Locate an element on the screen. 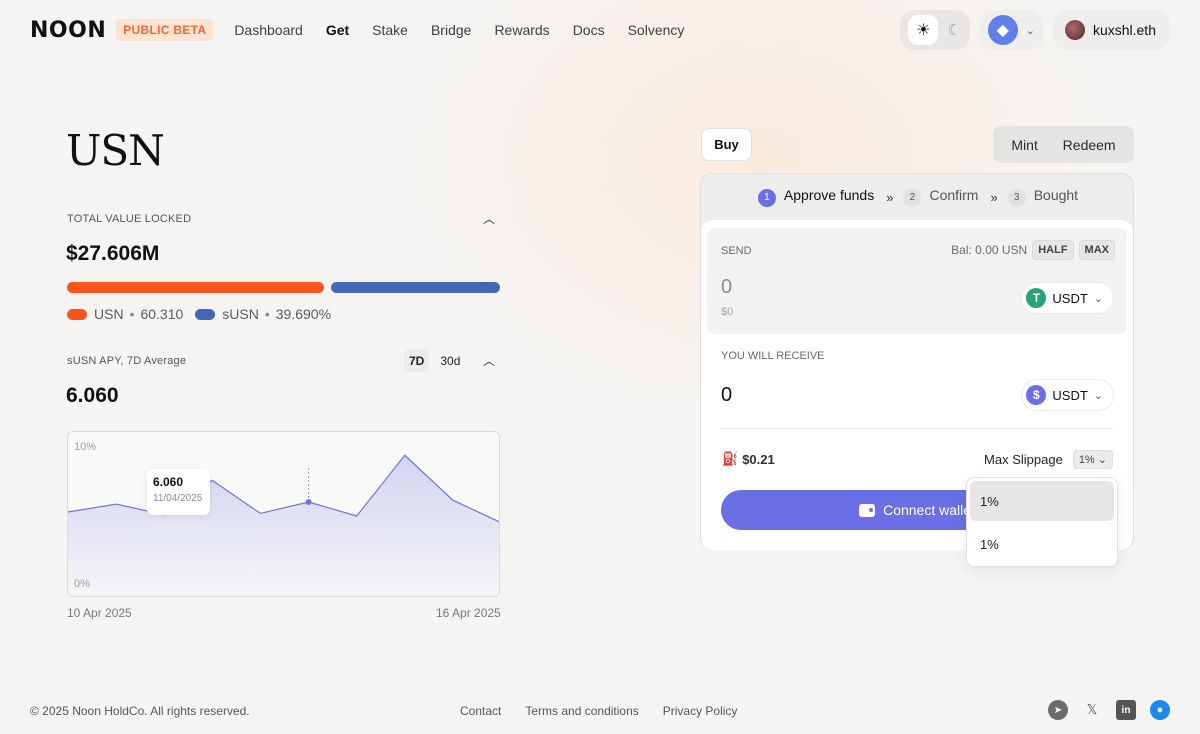 This screenshot has width=1200, height=734. usn-legend-swatch is located at coordinates (77, 314).